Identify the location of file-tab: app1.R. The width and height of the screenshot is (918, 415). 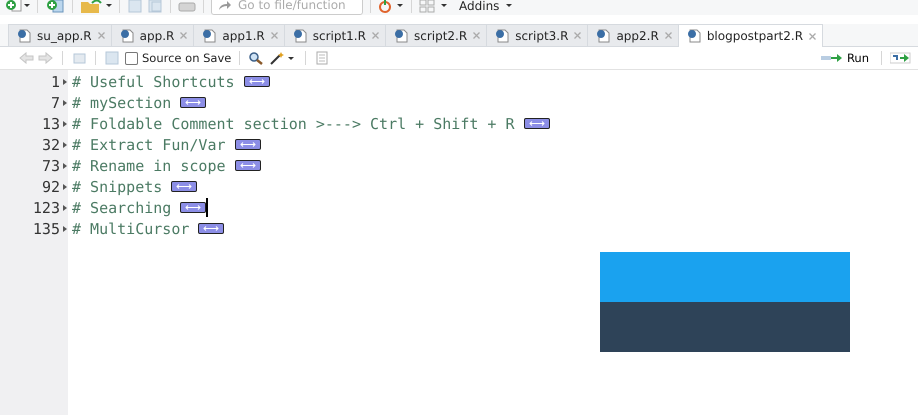
(239, 35).